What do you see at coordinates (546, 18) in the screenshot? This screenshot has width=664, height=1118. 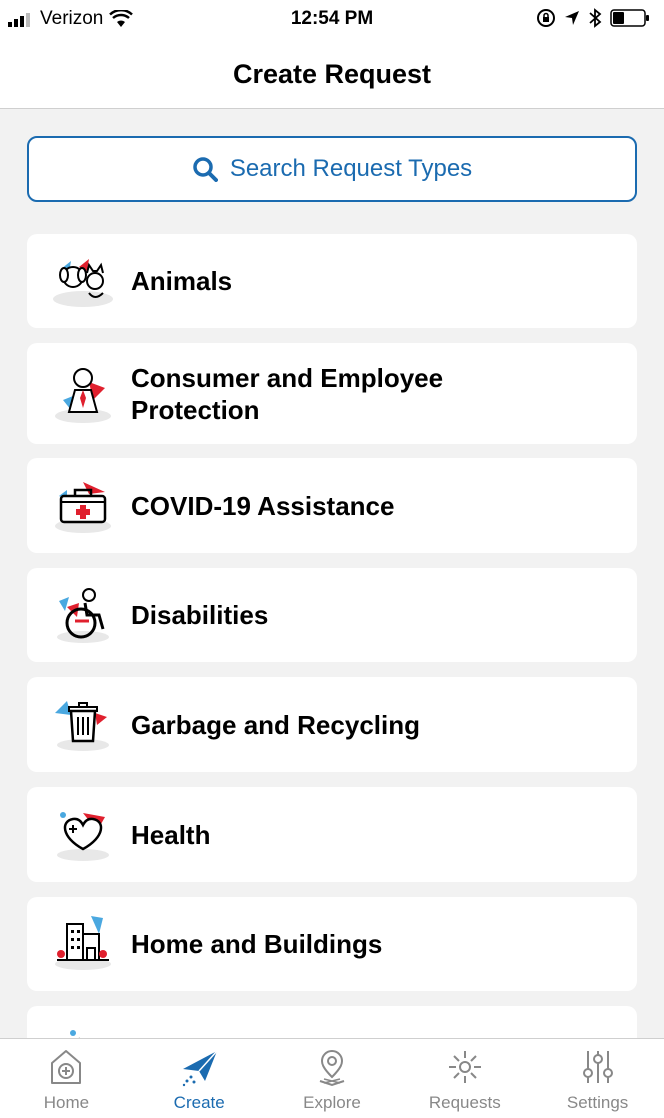 I see `orientation-lock-icon` at bounding box center [546, 18].